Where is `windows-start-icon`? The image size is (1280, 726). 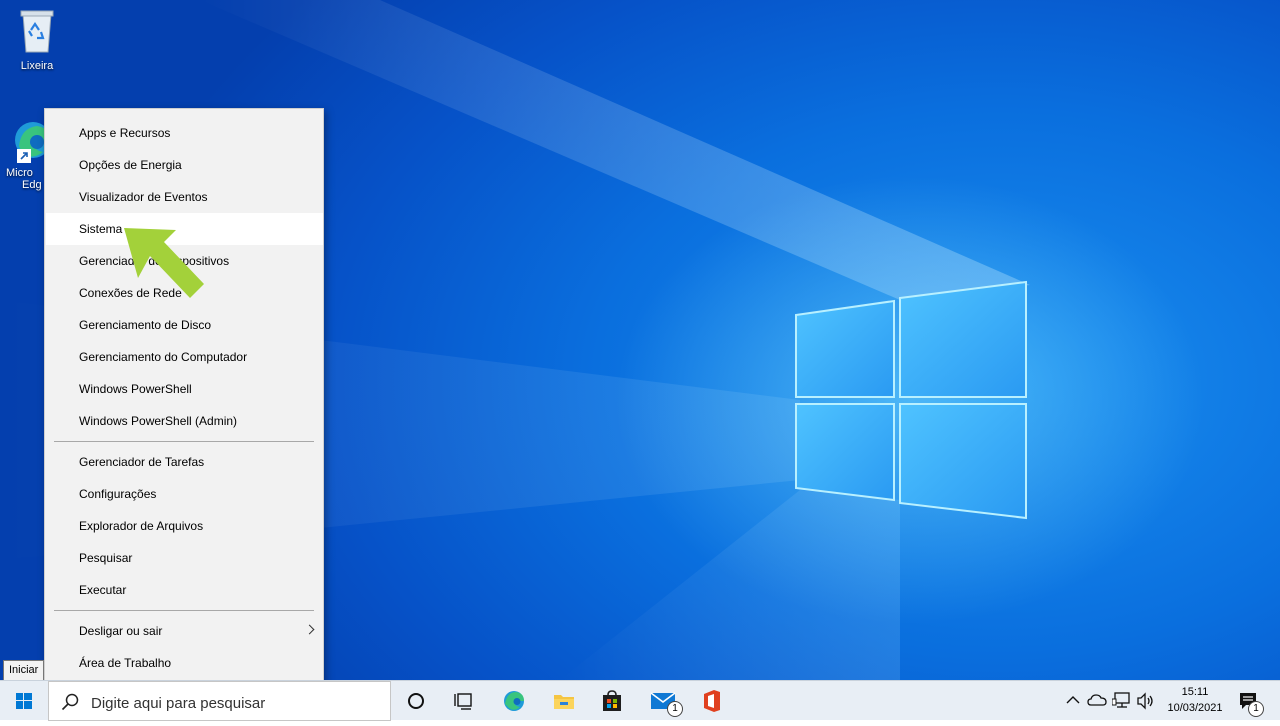
windows-start-icon is located at coordinates (24, 701).